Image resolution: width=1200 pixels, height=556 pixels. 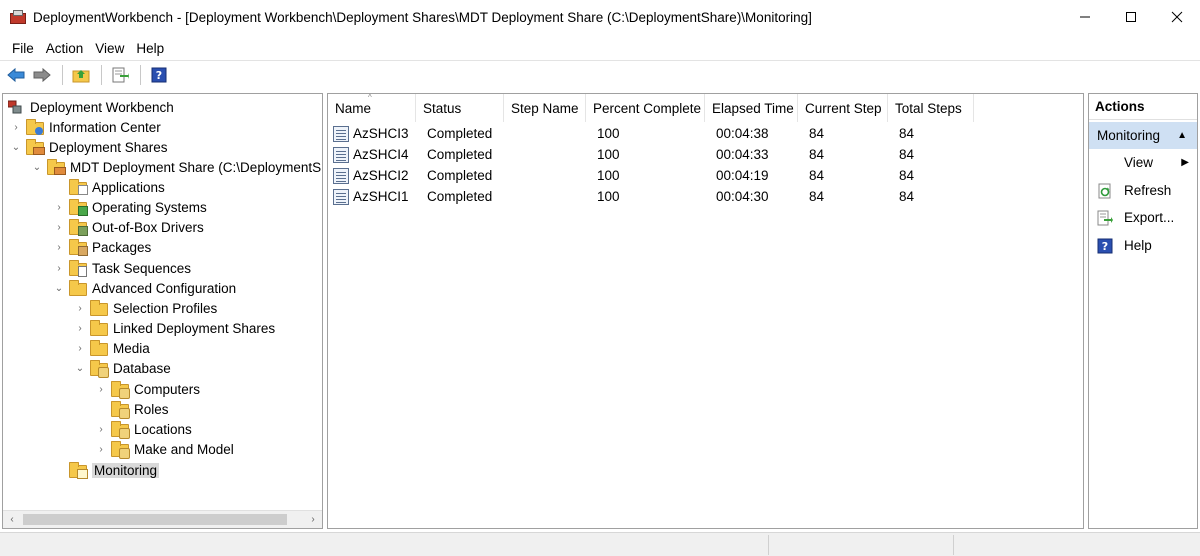 What do you see at coordinates (120, 390) in the screenshot?
I see `database-folder-icon` at bounding box center [120, 390].